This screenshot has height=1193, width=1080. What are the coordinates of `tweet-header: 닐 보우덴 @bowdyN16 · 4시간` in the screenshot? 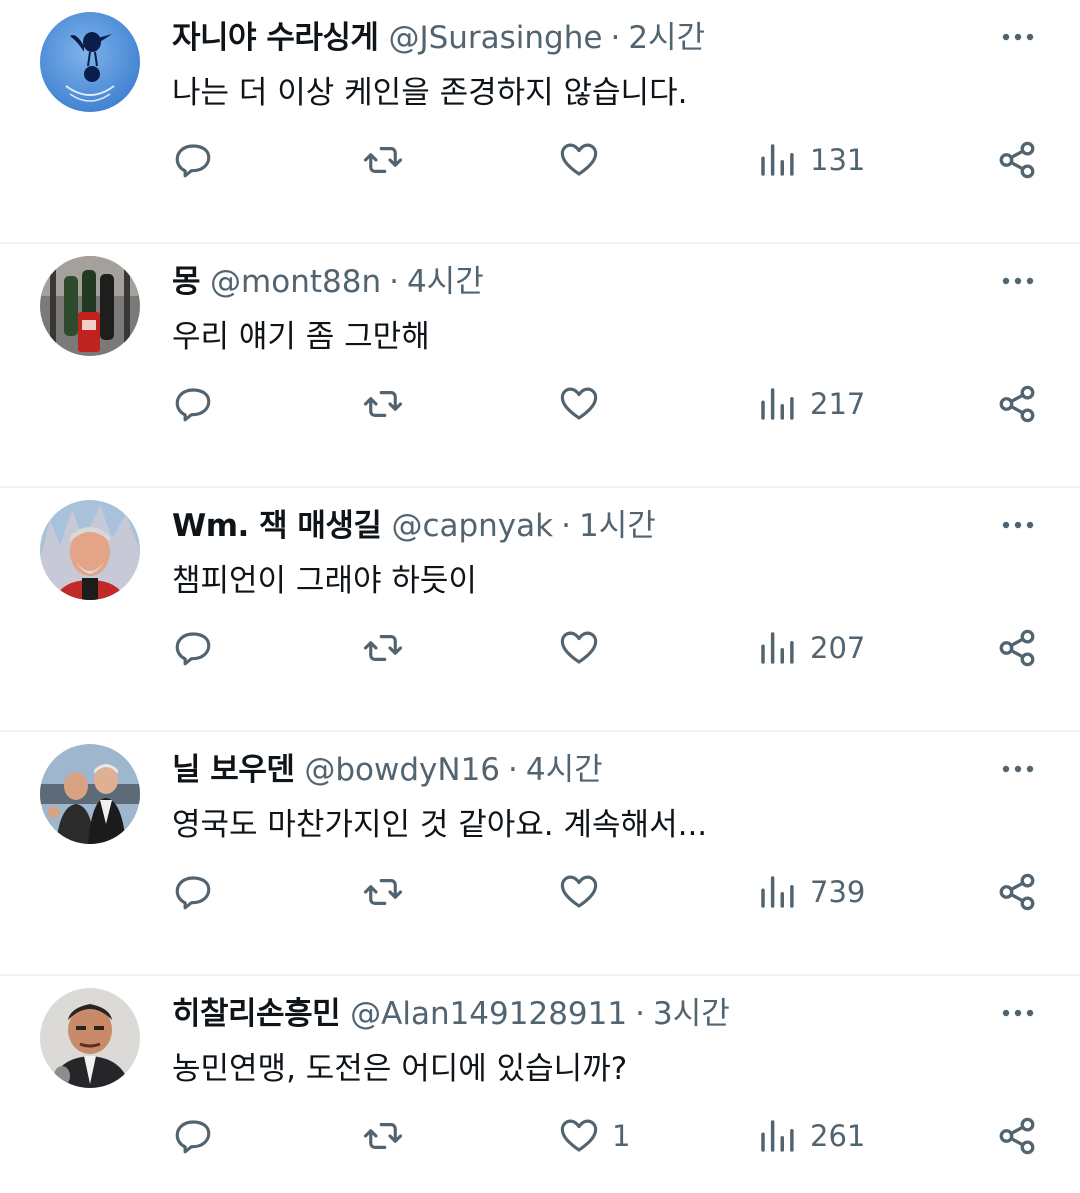 It's located at (576, 770).